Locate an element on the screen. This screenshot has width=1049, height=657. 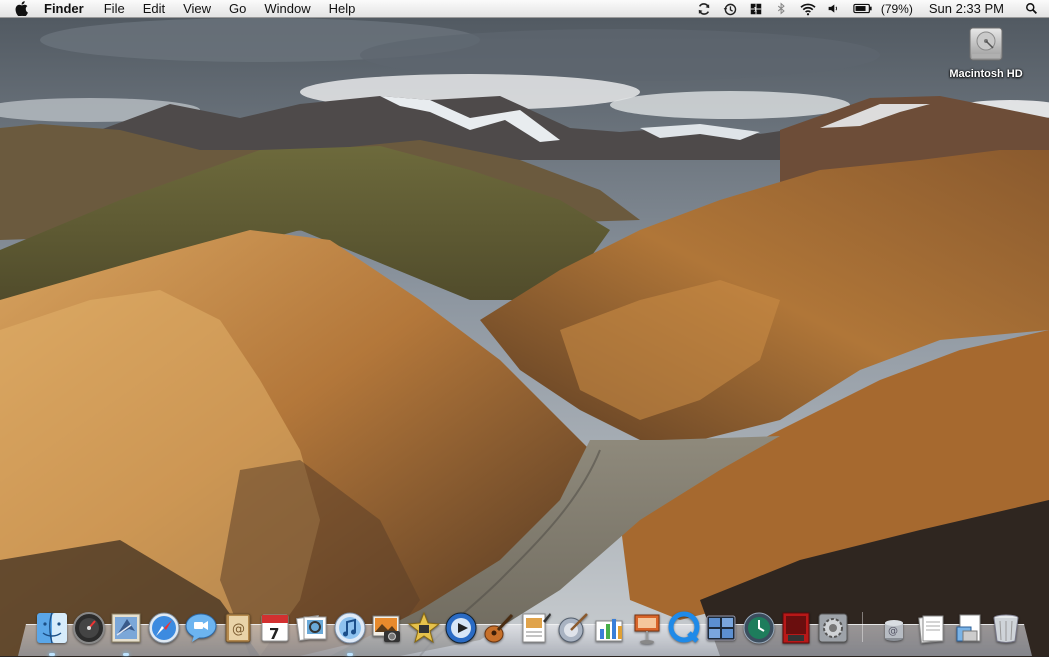
status-area: 1 (79%) Sun 2:33 PM is located at coordinates (870, 9).